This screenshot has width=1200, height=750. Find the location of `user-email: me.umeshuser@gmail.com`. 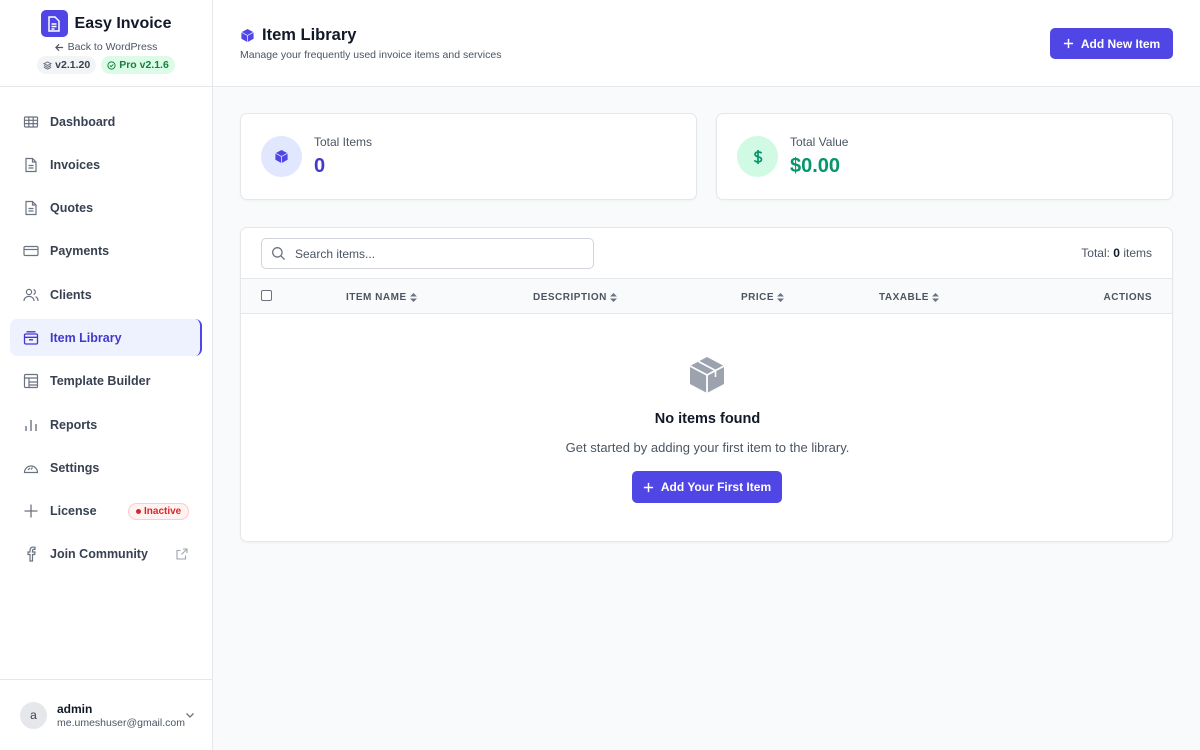

user-email: me.umeshuser@gmail.com is located at coordinates (121, 722).